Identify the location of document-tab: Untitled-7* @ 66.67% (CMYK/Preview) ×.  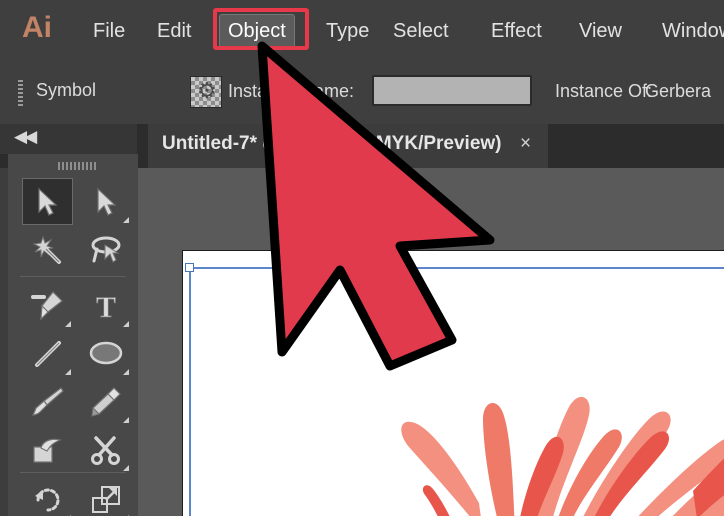
(348, 146).